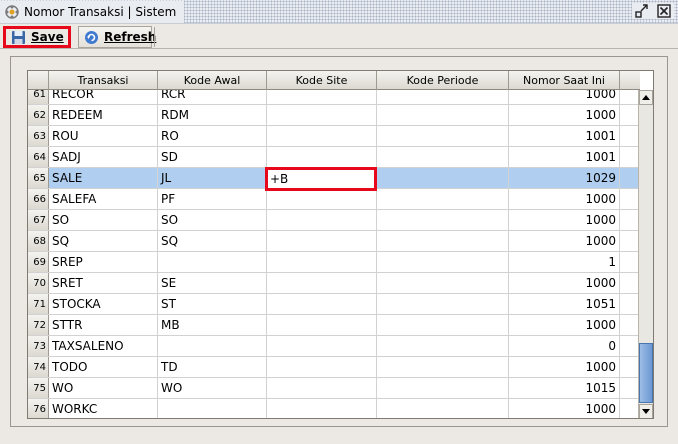  What do you see at coordinates (212, 115) in the screenshot?
I see `cell-kode-awal: RDM` at bounding box center [212, 115].